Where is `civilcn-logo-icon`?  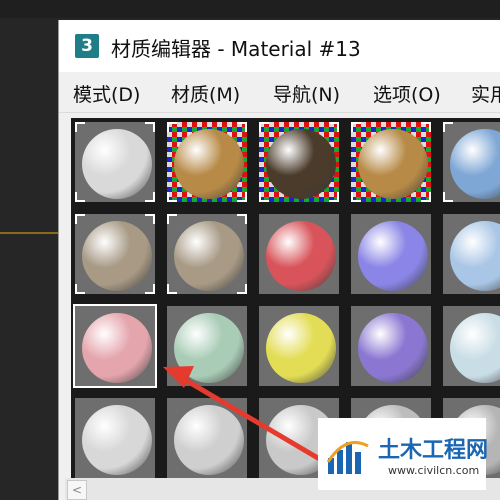 civilcn-logo-icon is located at coordinates (347, 457).